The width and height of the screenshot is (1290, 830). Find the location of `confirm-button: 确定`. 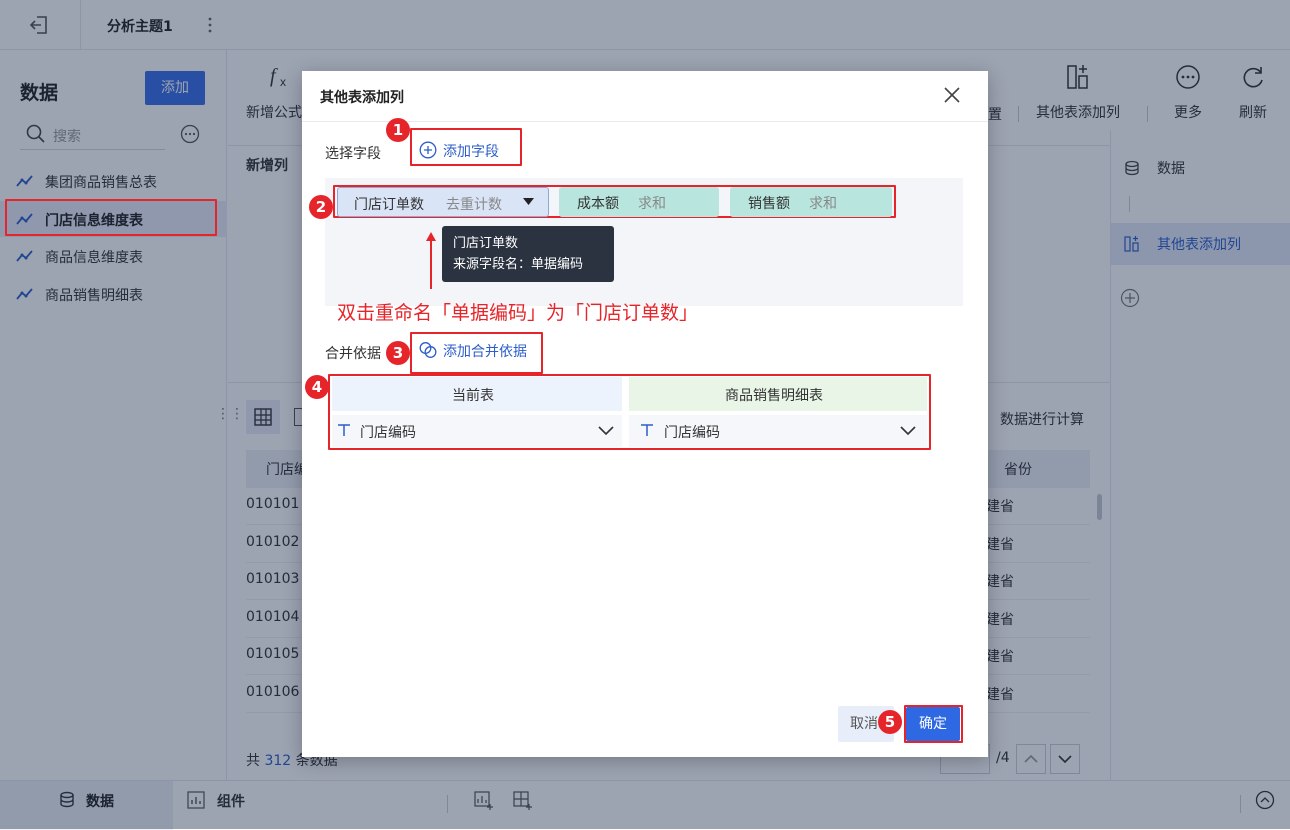

confirm-button: 确定 is located at coordinates (933, 724).